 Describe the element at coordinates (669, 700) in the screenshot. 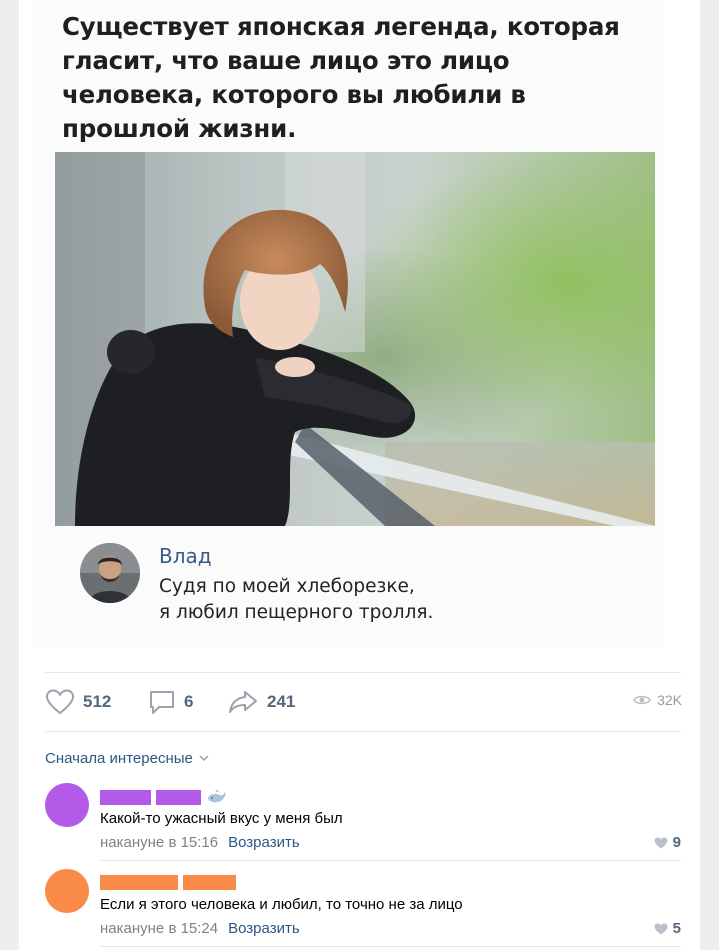

I see `views-count: 32K` at that location.